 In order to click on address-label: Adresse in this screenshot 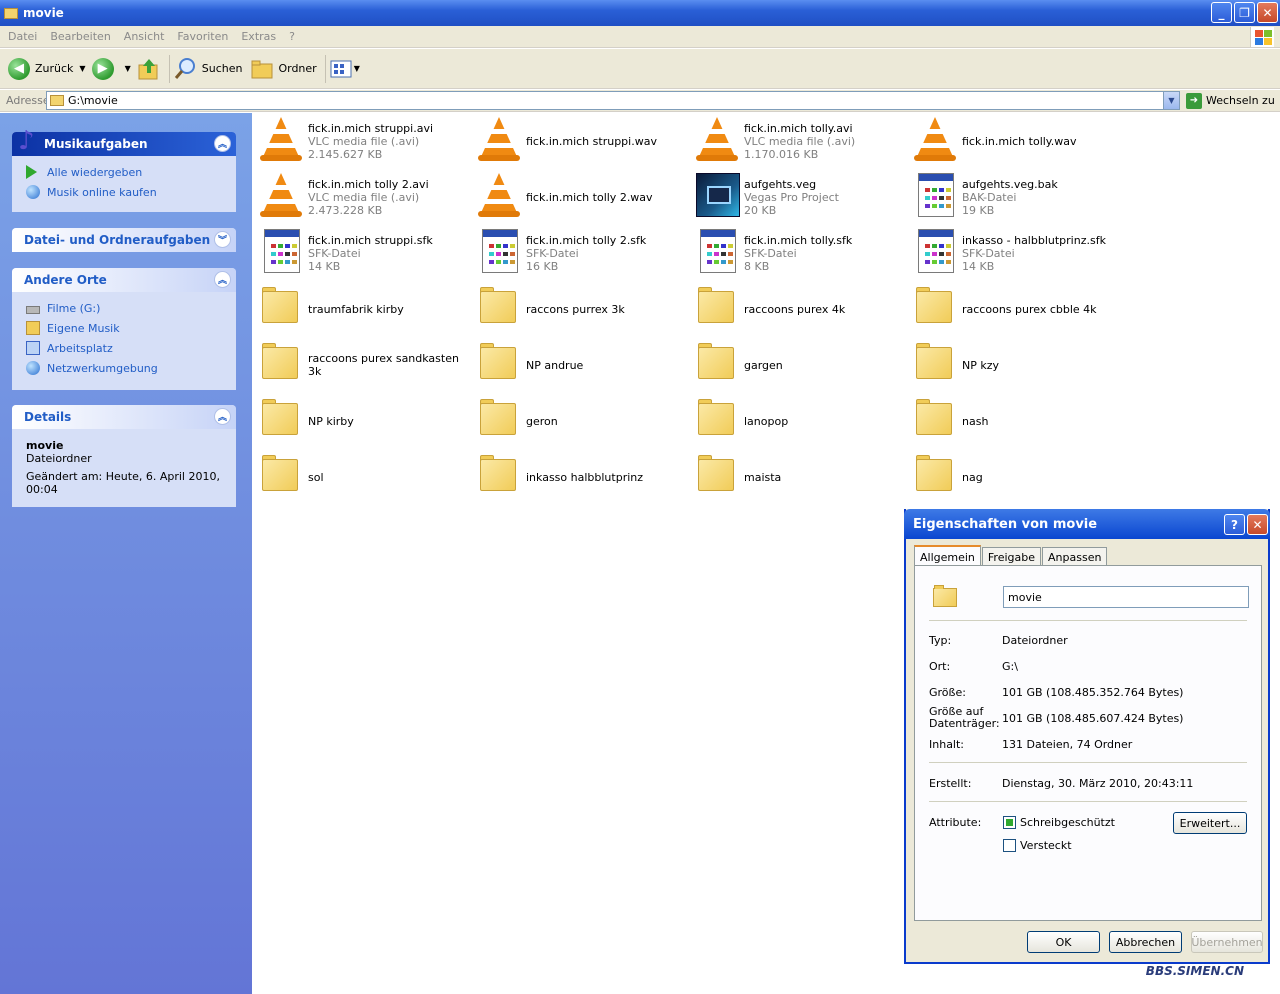, I will do `click(28, 100)`.